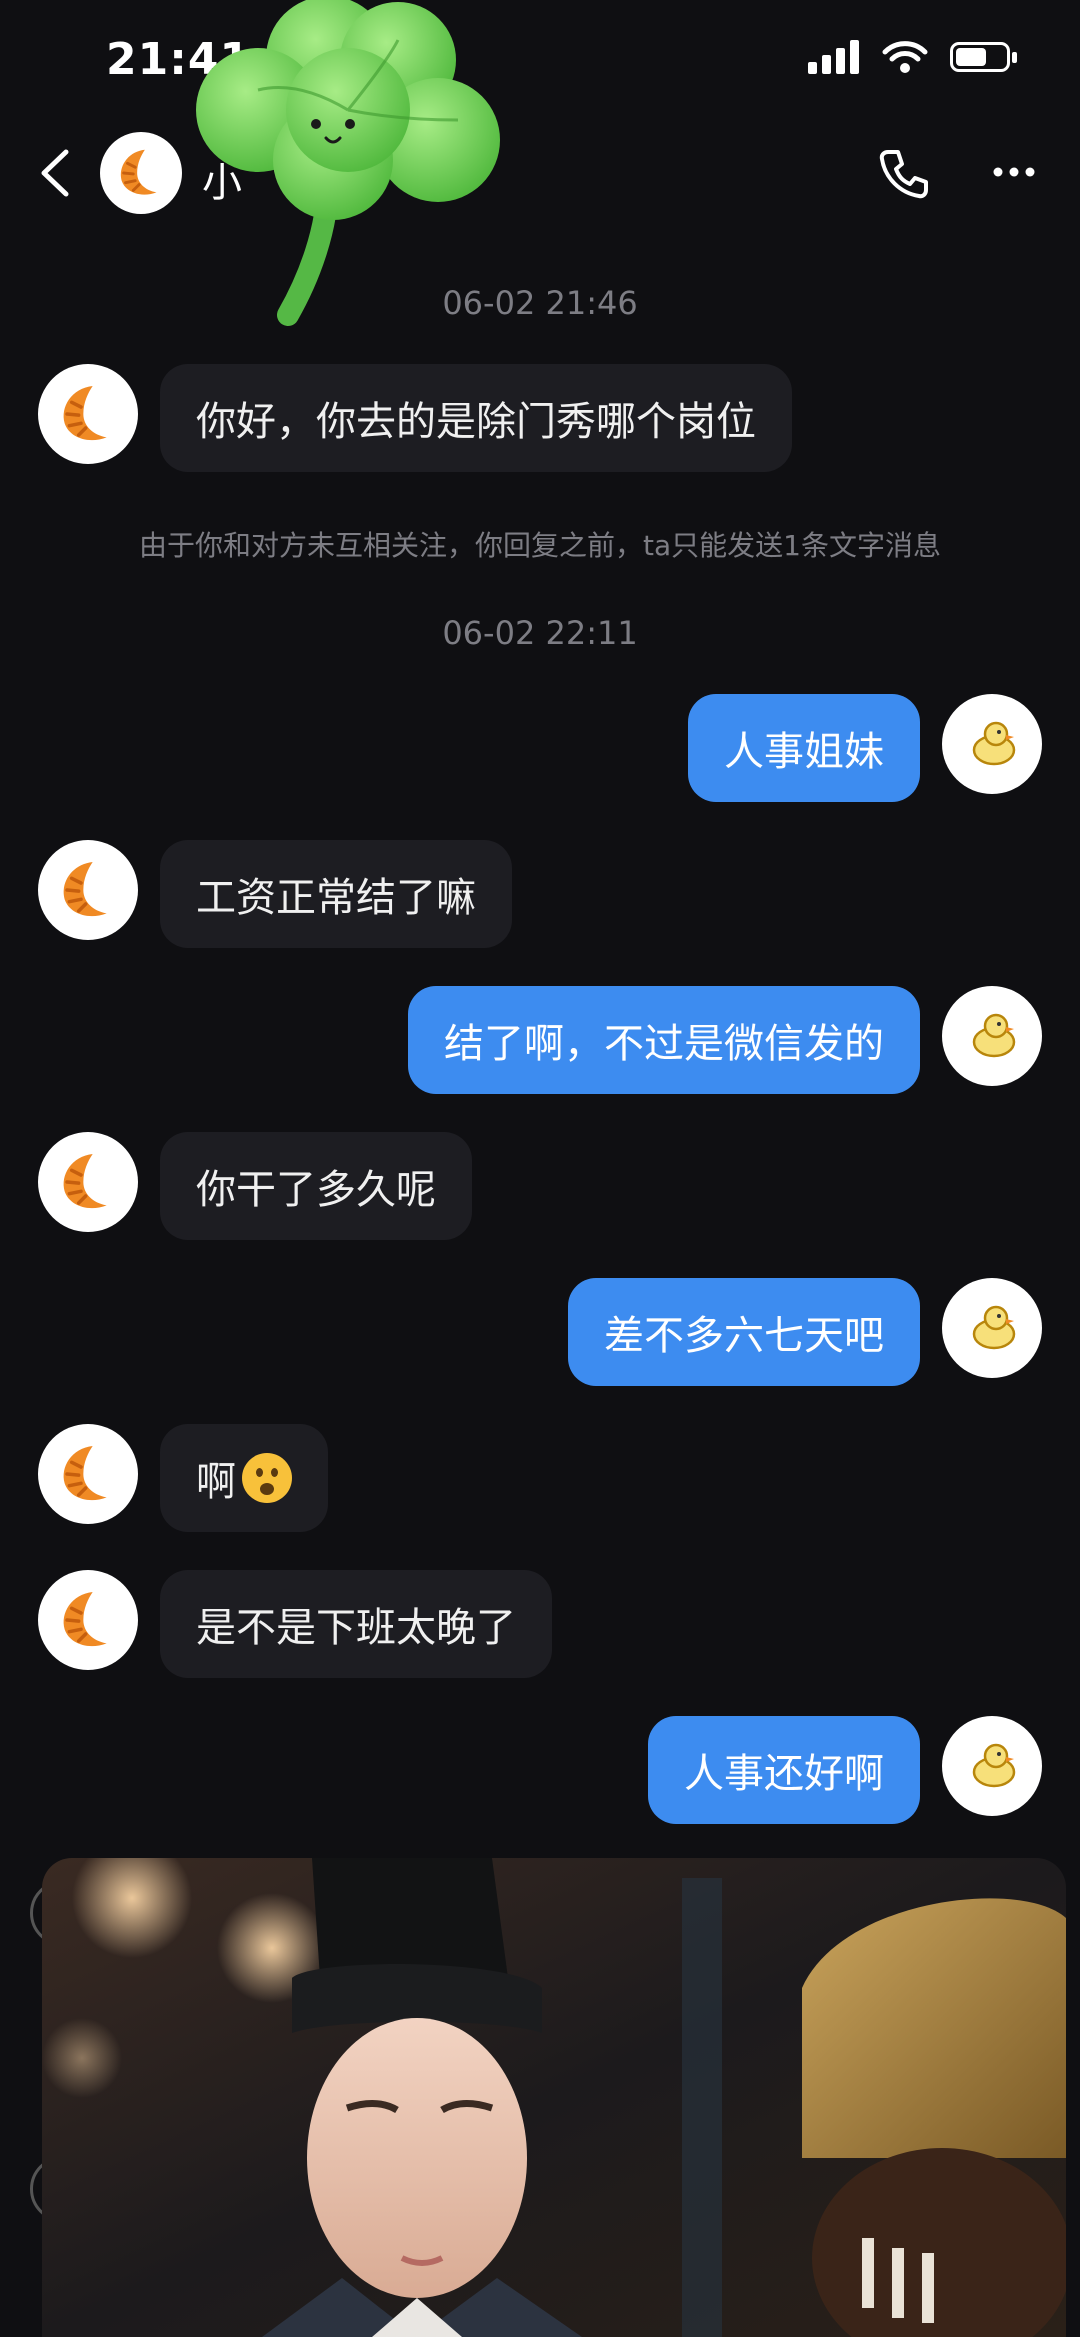 This screenshot has height=2337, width=1080. I want to click on signal-icon, so click(833, 57).